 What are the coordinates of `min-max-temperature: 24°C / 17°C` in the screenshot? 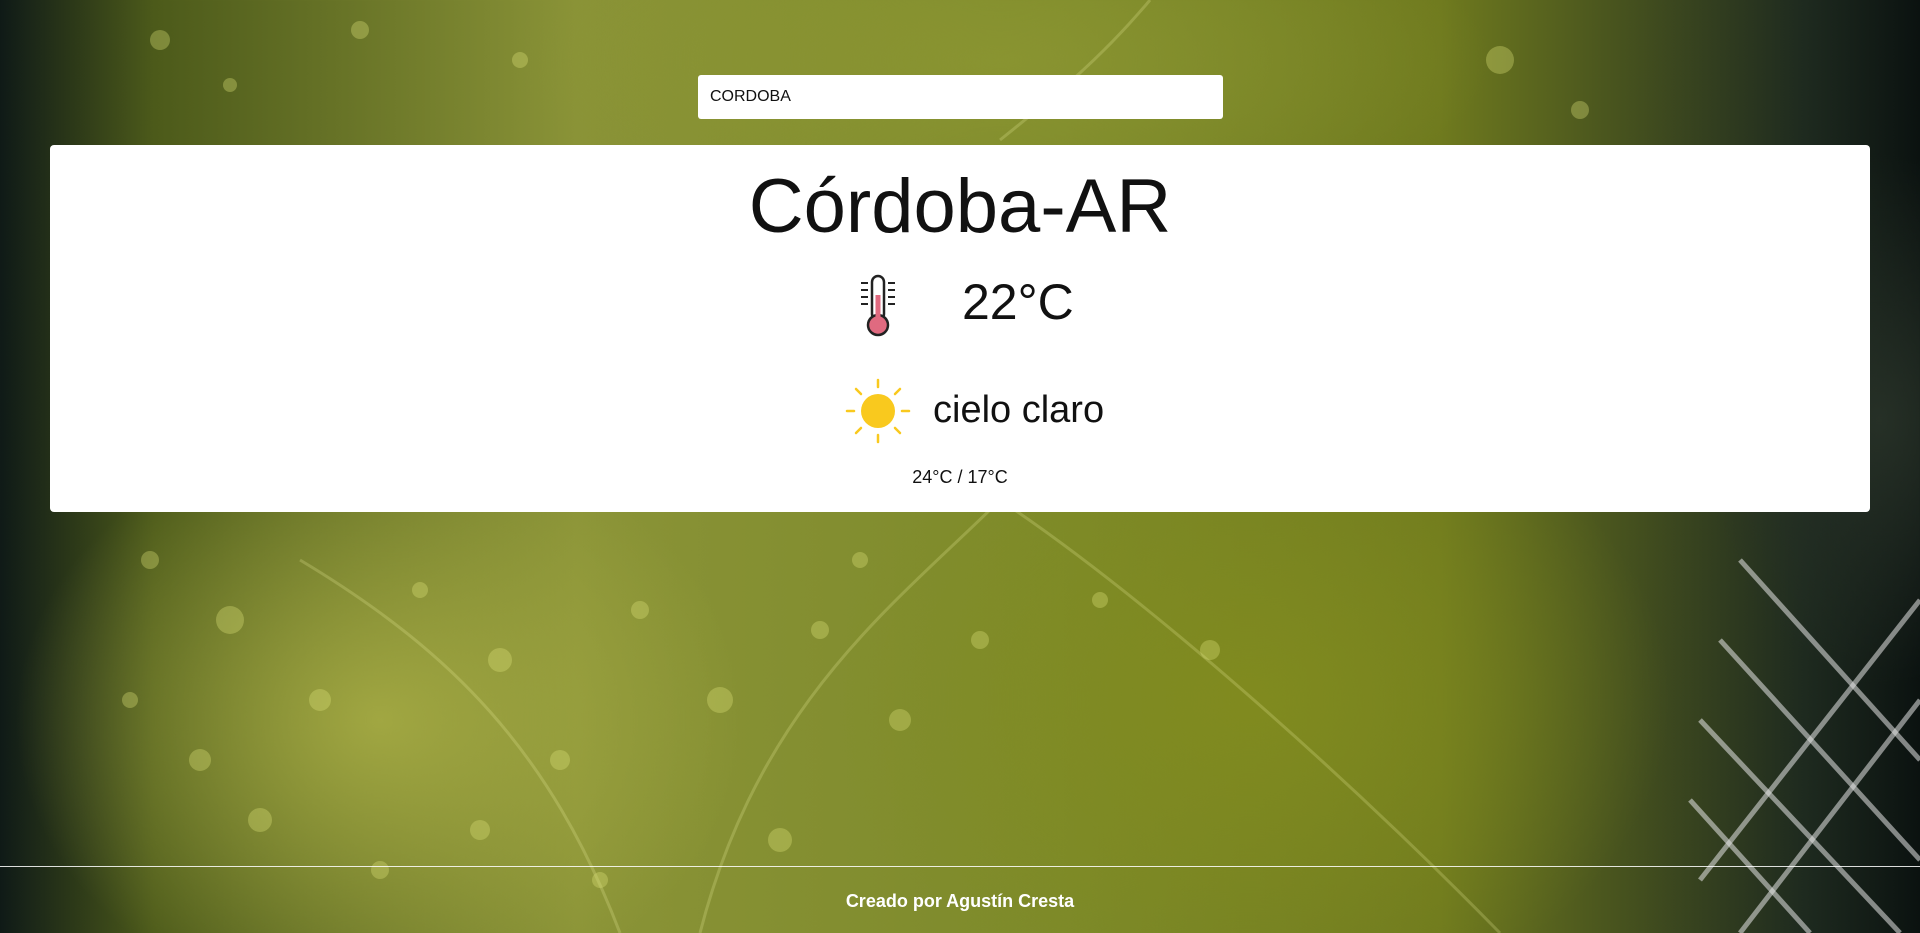 It's located at (960, 477).